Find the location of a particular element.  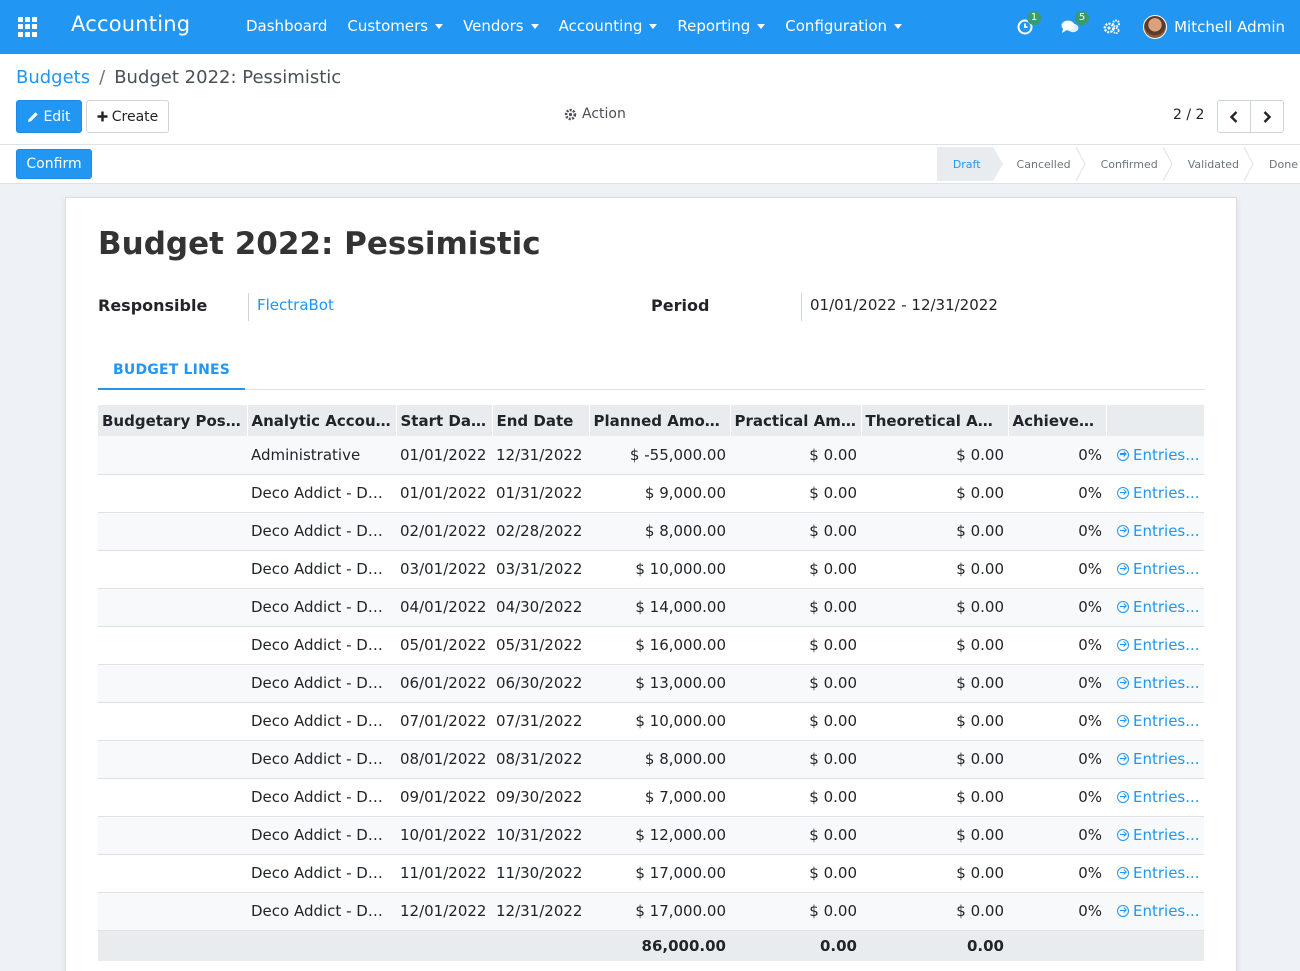

stage-draft: Draft is located at coordinates (969, 164).